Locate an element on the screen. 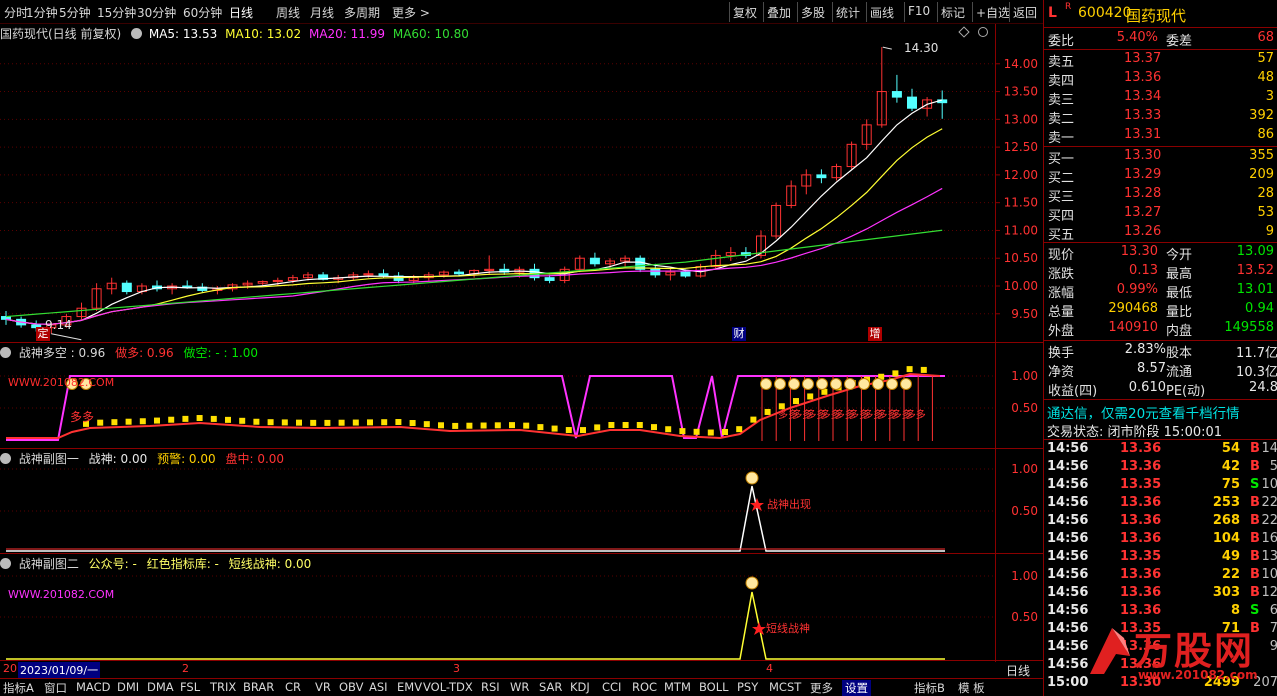 The height and width of the screenshot is (696, 1277). indicator-tab: ASI is located at coordinates (378, 687).